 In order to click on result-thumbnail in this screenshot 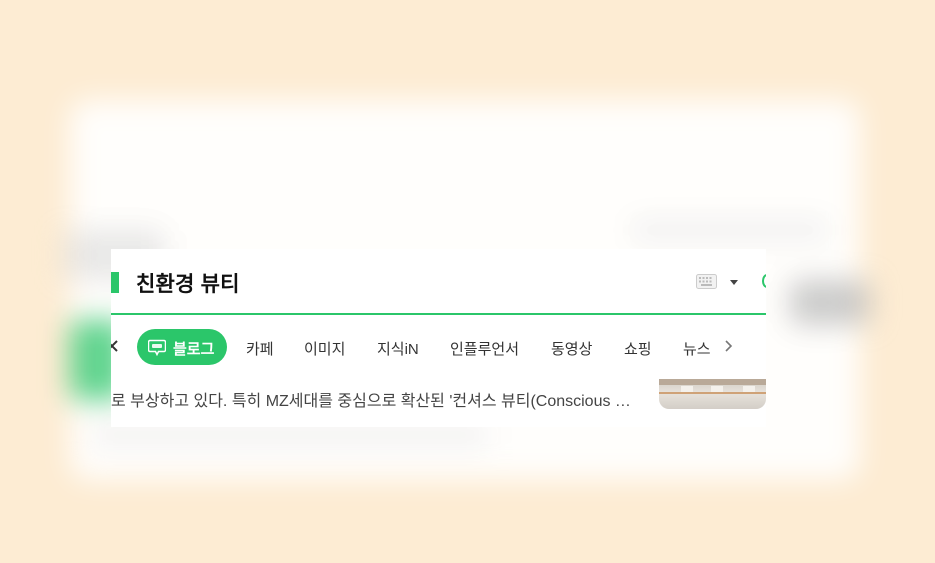, I will do `click(712, 394)`.